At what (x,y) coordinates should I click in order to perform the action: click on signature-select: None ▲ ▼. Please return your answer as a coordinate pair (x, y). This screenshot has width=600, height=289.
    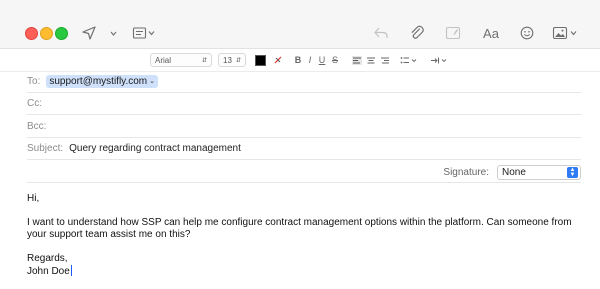
    Looking at the image, I should click on (539, 172).